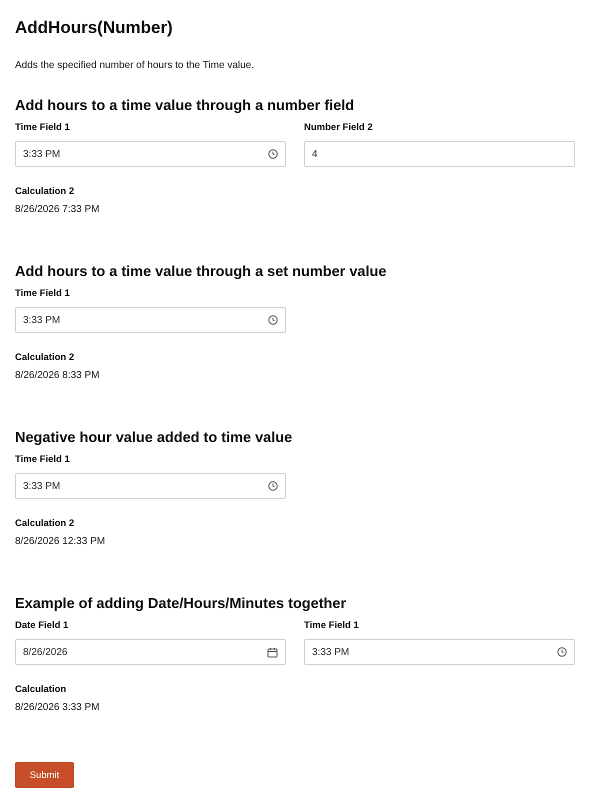 This screenshot has height=807, width=590. I want to click on date-field: 8/26/2026, so click(150, 652).